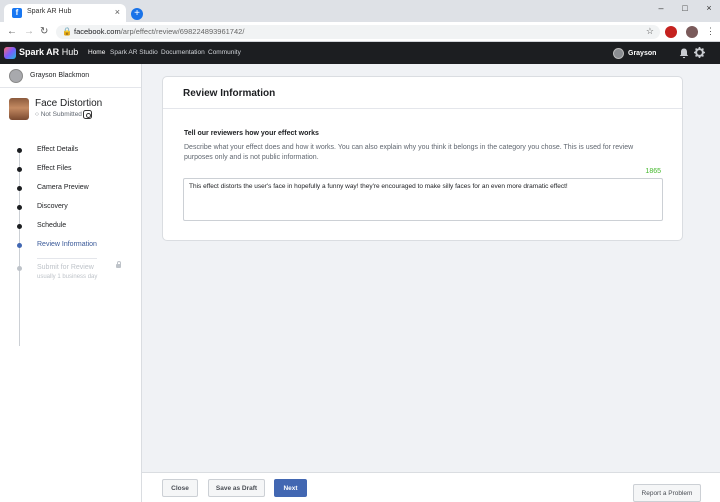 The width and height of the screenshot is (720, 502). What do you see at coordinates (684, 53) in the screenshot?
I see `notification-bell-icon` at bounding box center [684, 53].